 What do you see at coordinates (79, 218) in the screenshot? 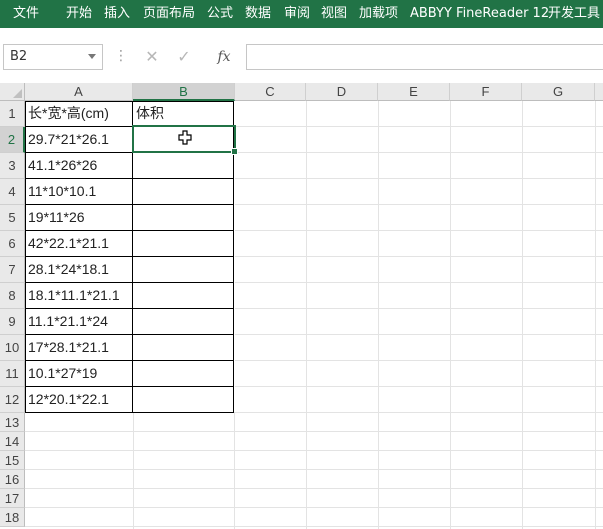
I see `cell-a5: 19*11*26` at bounding box center [79, 218].